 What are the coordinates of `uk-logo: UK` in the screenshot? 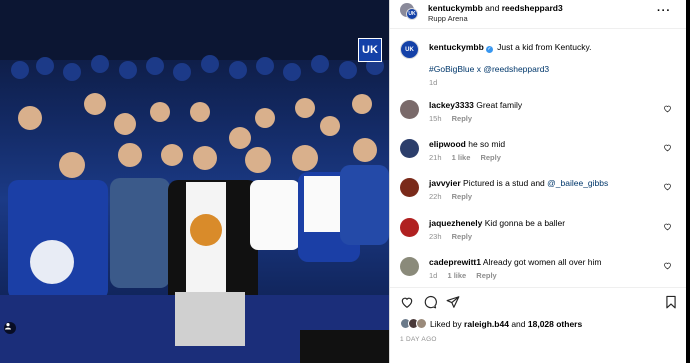 It's located at (370, 50).